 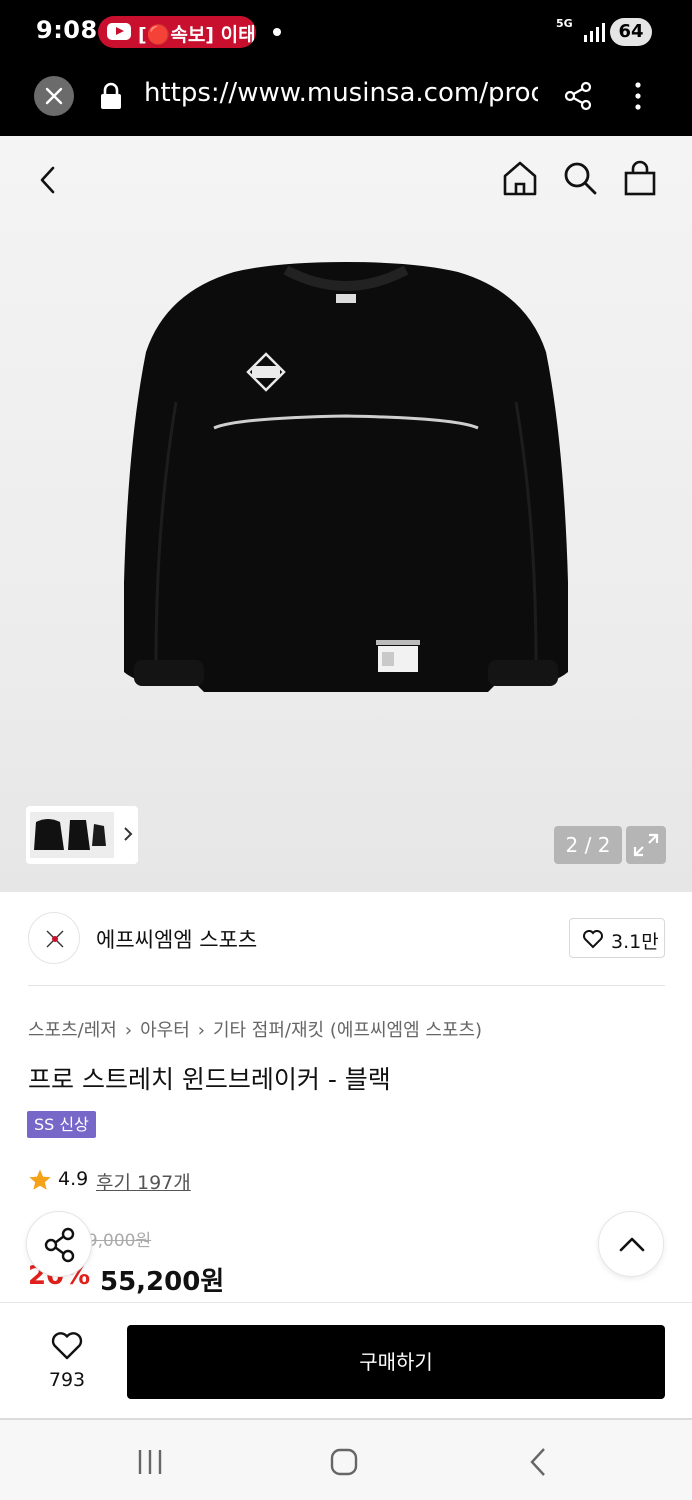 What do you see at coordinates (67, 30) in the screenshot?
I see `status-time: 9:08` at bounding box center [67, 30].